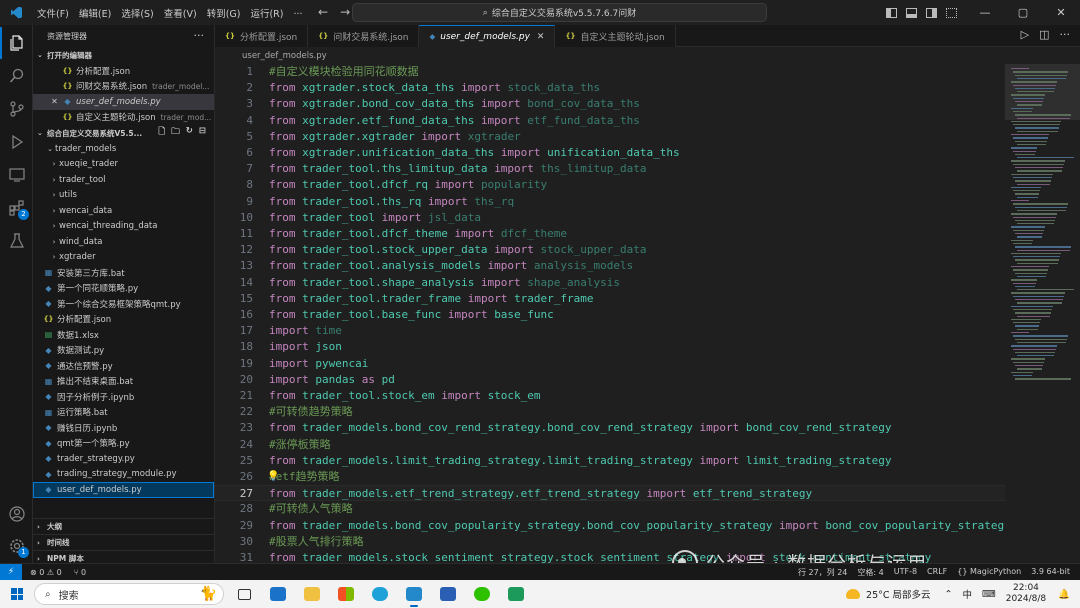 This screenshot has height=608, width=1080. Describe the element at coordinates (123, 459) in the screenshot. I see `file-item: ◆ trader_strategy.py` at that location.